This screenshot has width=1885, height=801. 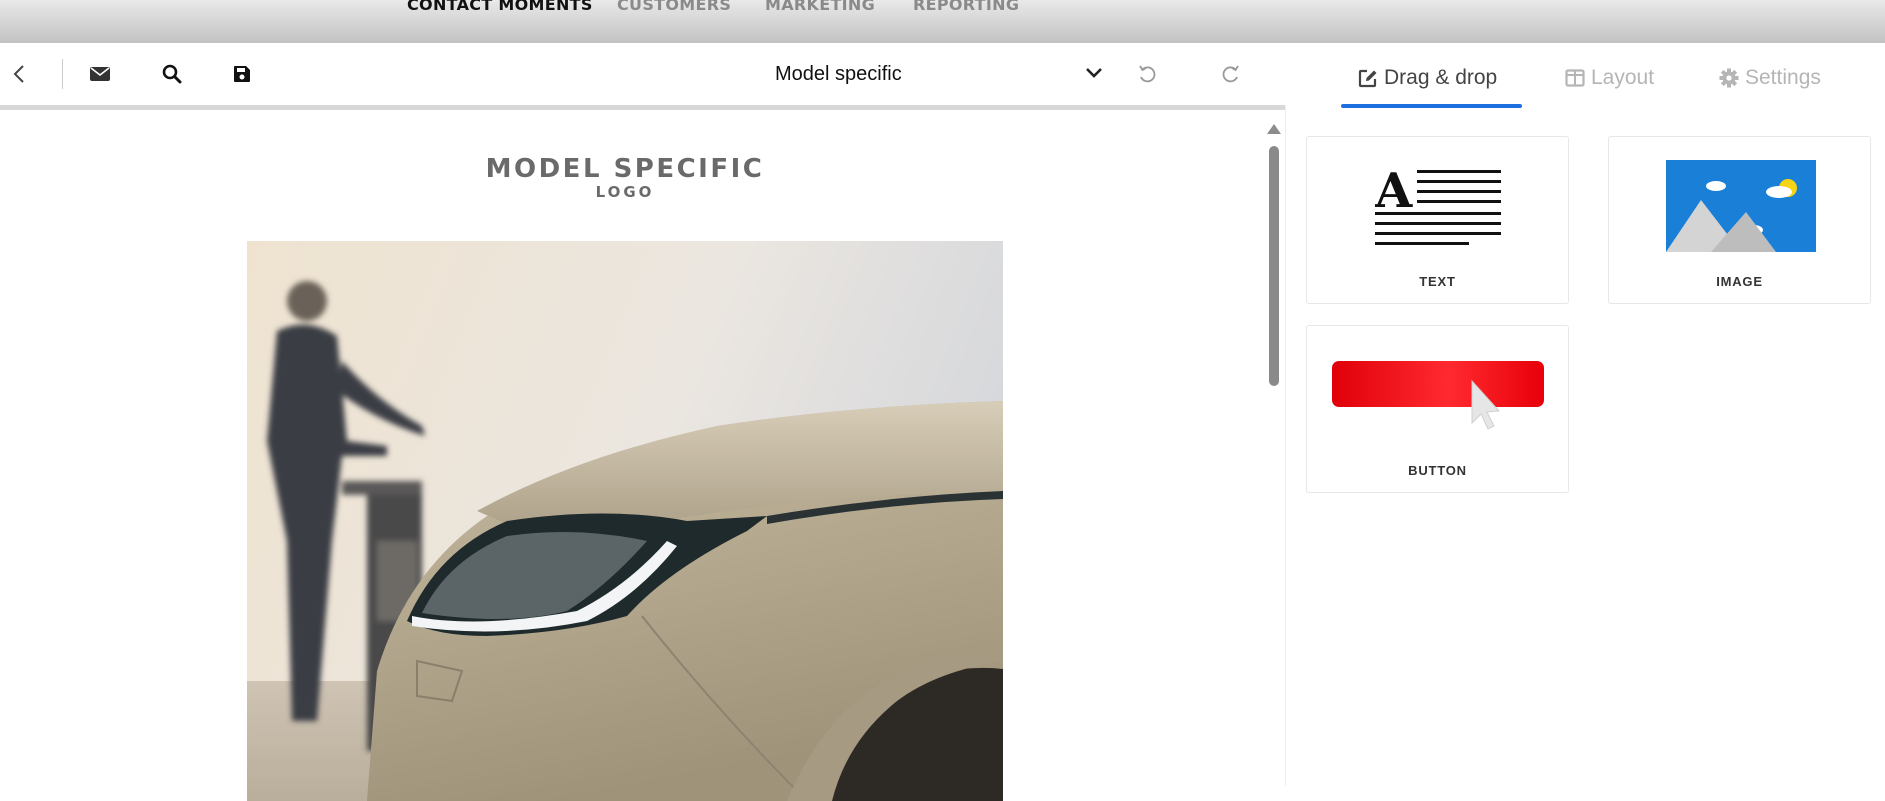 I want to click on image-block: IMAGE, so click(x=1739, y=220).